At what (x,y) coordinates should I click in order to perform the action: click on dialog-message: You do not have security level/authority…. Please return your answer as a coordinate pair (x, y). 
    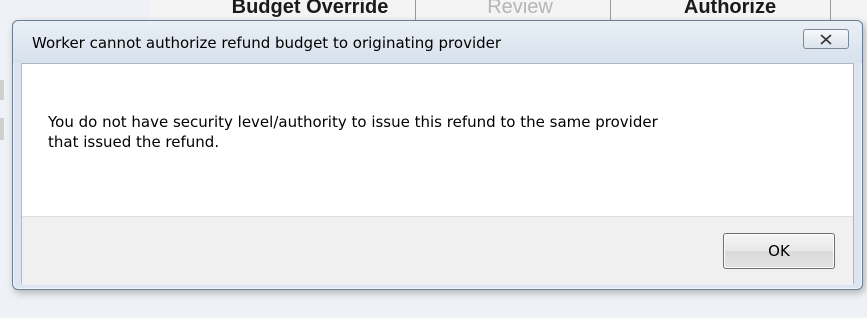
    Looking at the image, I should click on (443, 132).